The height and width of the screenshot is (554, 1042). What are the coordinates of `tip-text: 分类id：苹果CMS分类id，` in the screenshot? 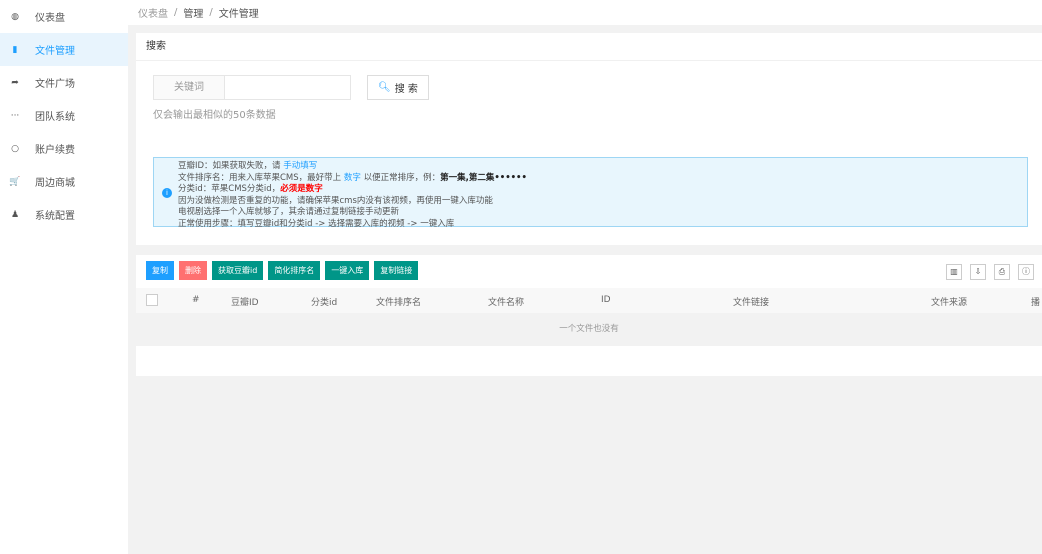 It's located at (229, 189).